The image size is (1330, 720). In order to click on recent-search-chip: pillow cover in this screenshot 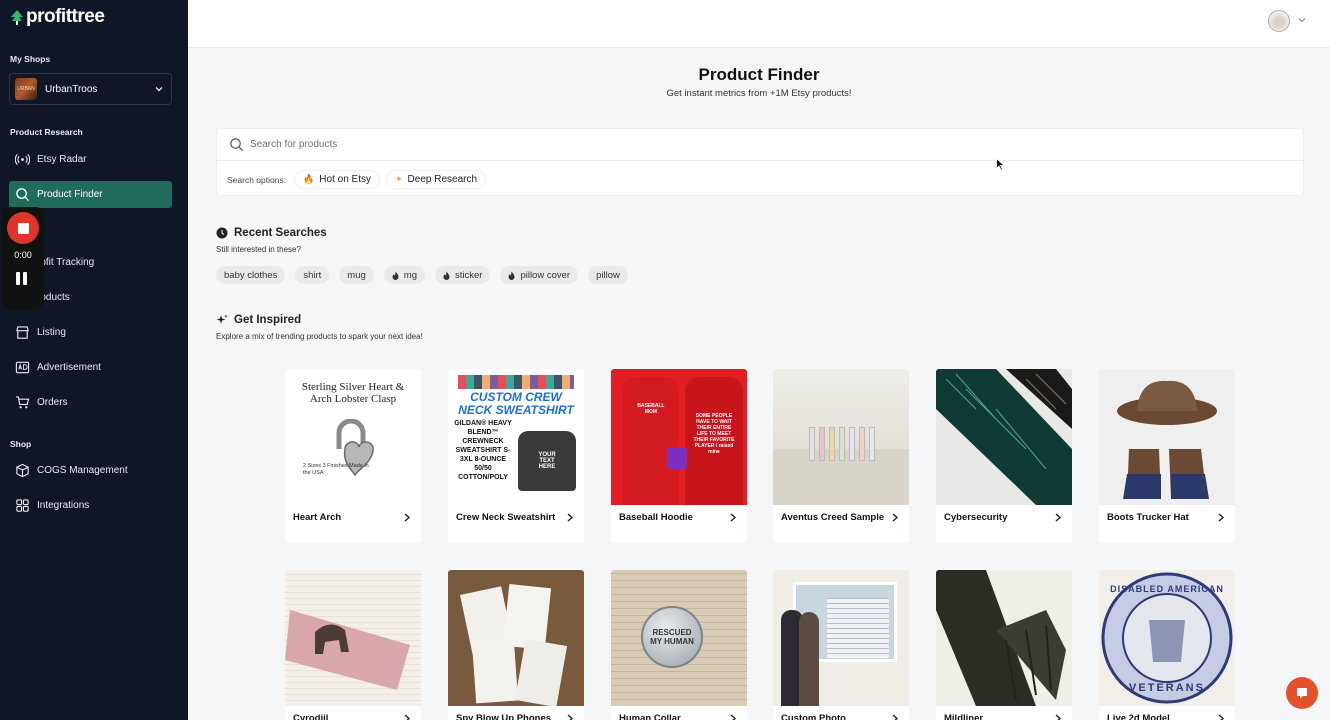, I will do `click(539, 275)`.